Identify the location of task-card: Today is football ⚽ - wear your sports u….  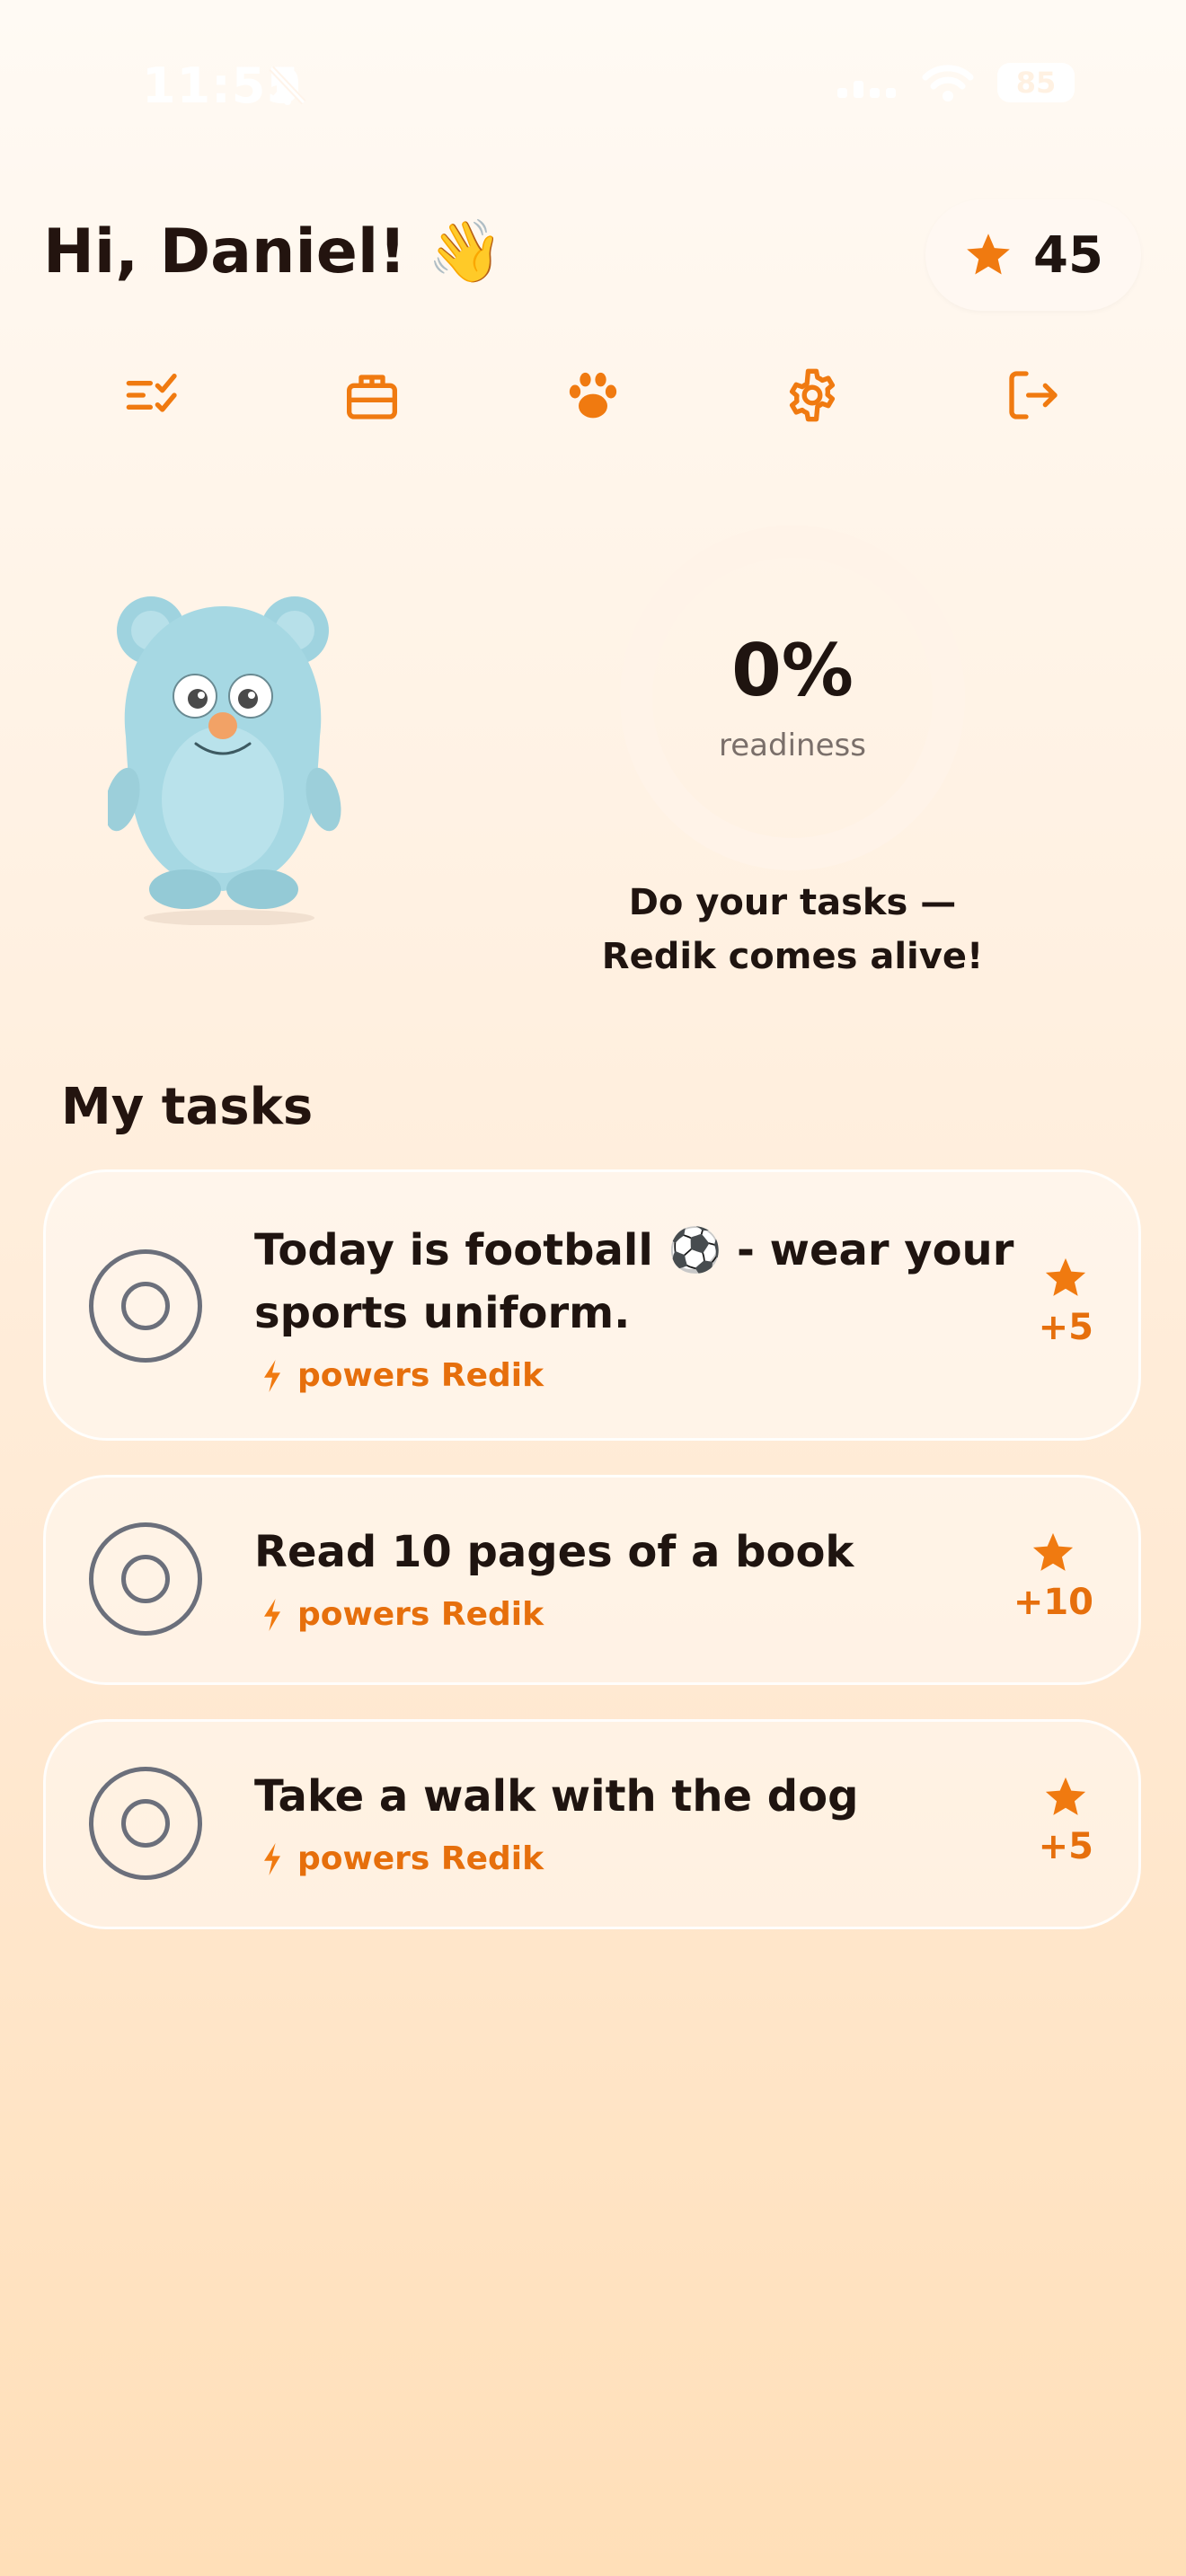
(592, 1305).